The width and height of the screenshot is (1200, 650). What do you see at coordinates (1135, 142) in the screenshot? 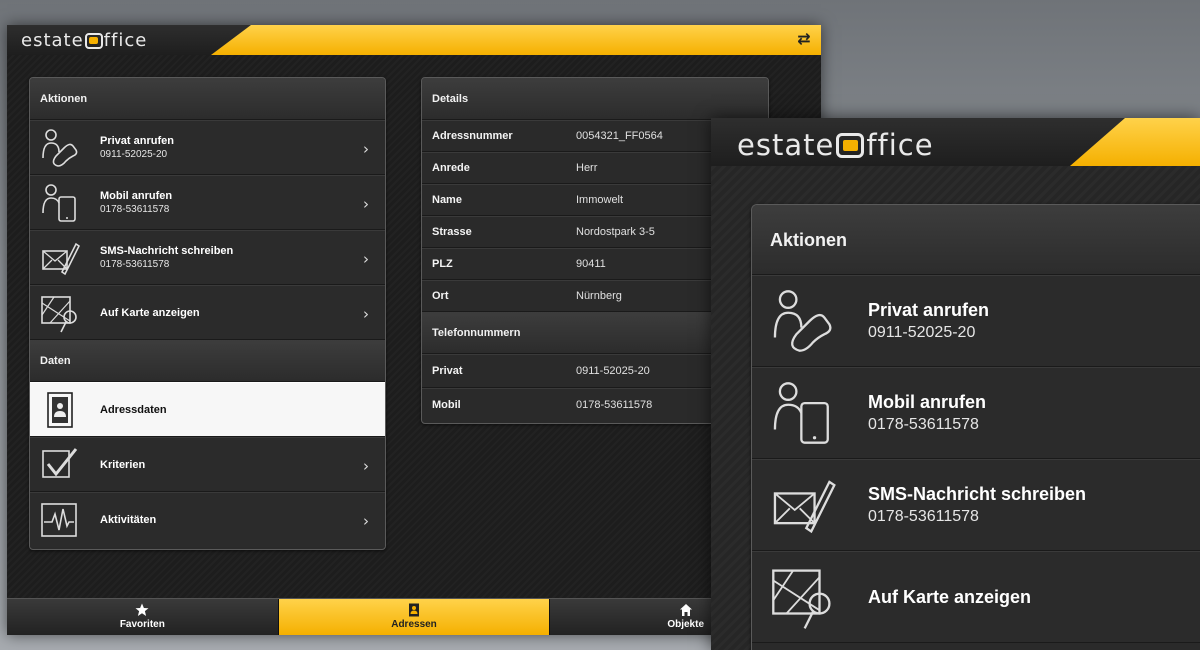
I see `zoom-top-bar-accent` at bounding box center [1135, 142].